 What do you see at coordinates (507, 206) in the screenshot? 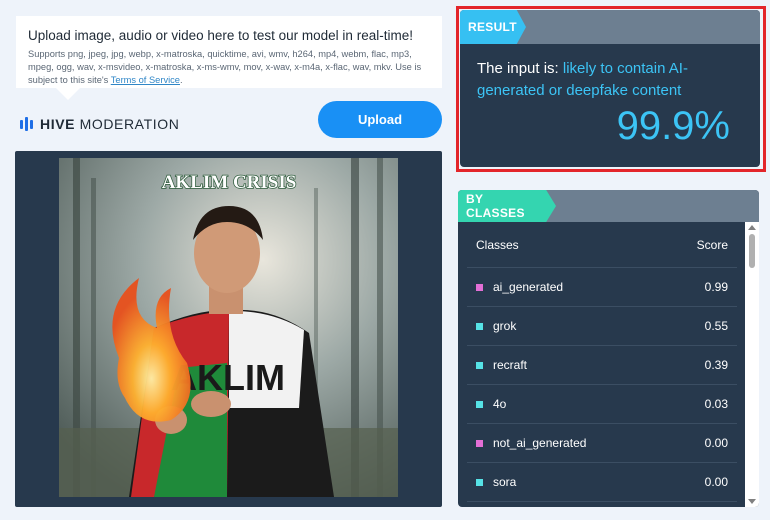
I see `by-classes-tag: BY CLASSES` at bounding box center [507, 206].